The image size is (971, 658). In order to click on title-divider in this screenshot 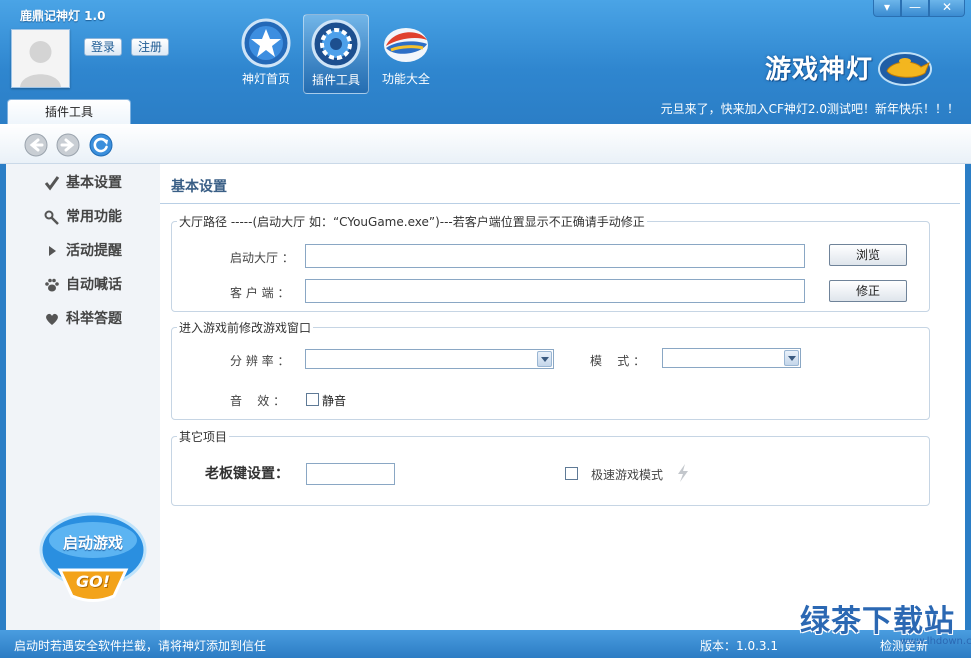, I will do `click(560, 203)`.